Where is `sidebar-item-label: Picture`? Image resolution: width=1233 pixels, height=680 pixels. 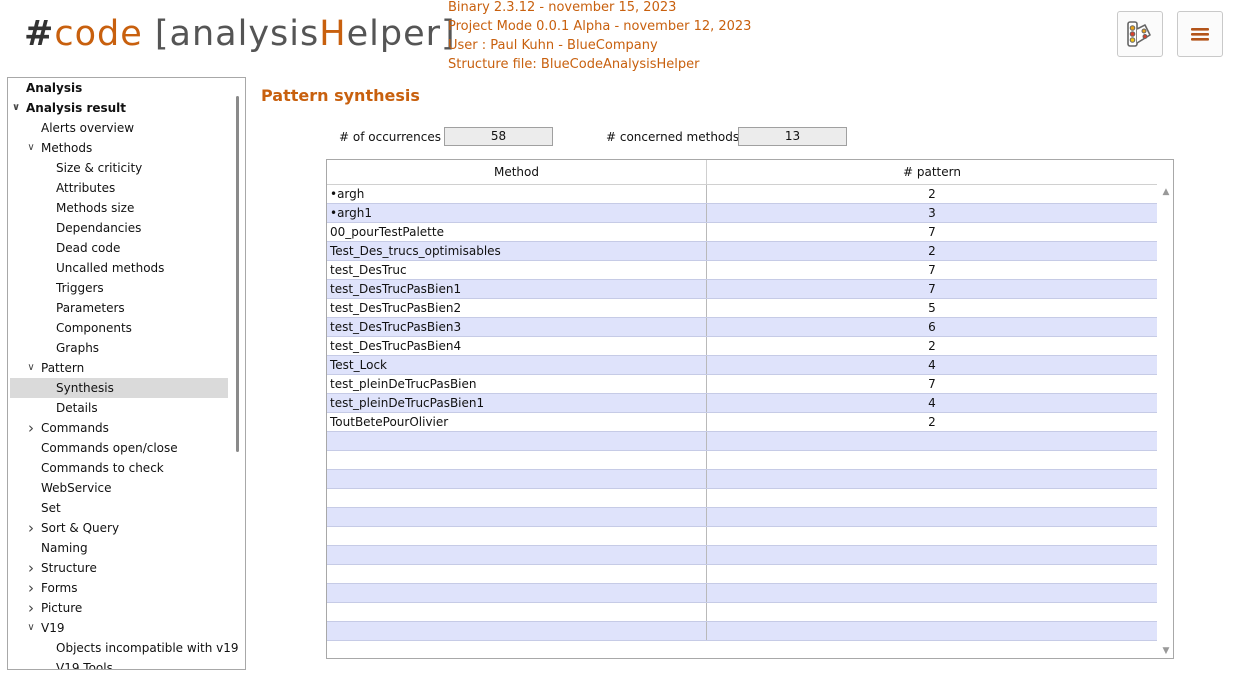
sidebar-item-label: Picture is located at coordinates (62, 608).